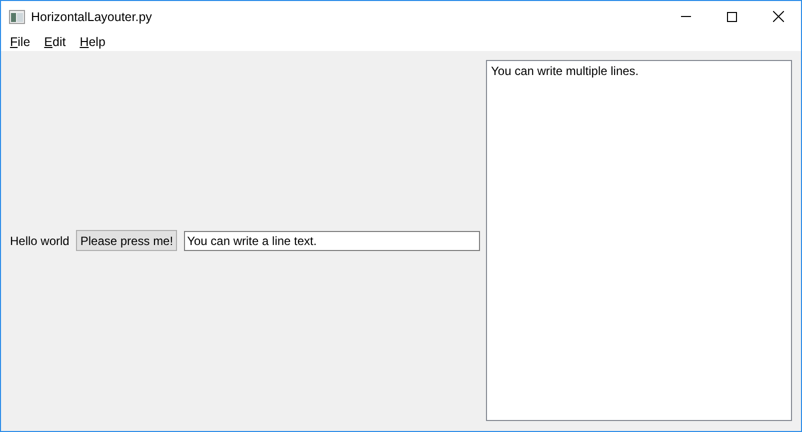 The height and width of the screenshot is (432, 802). I want to click on line-text-field: You can write a line text., so click(332, 240).